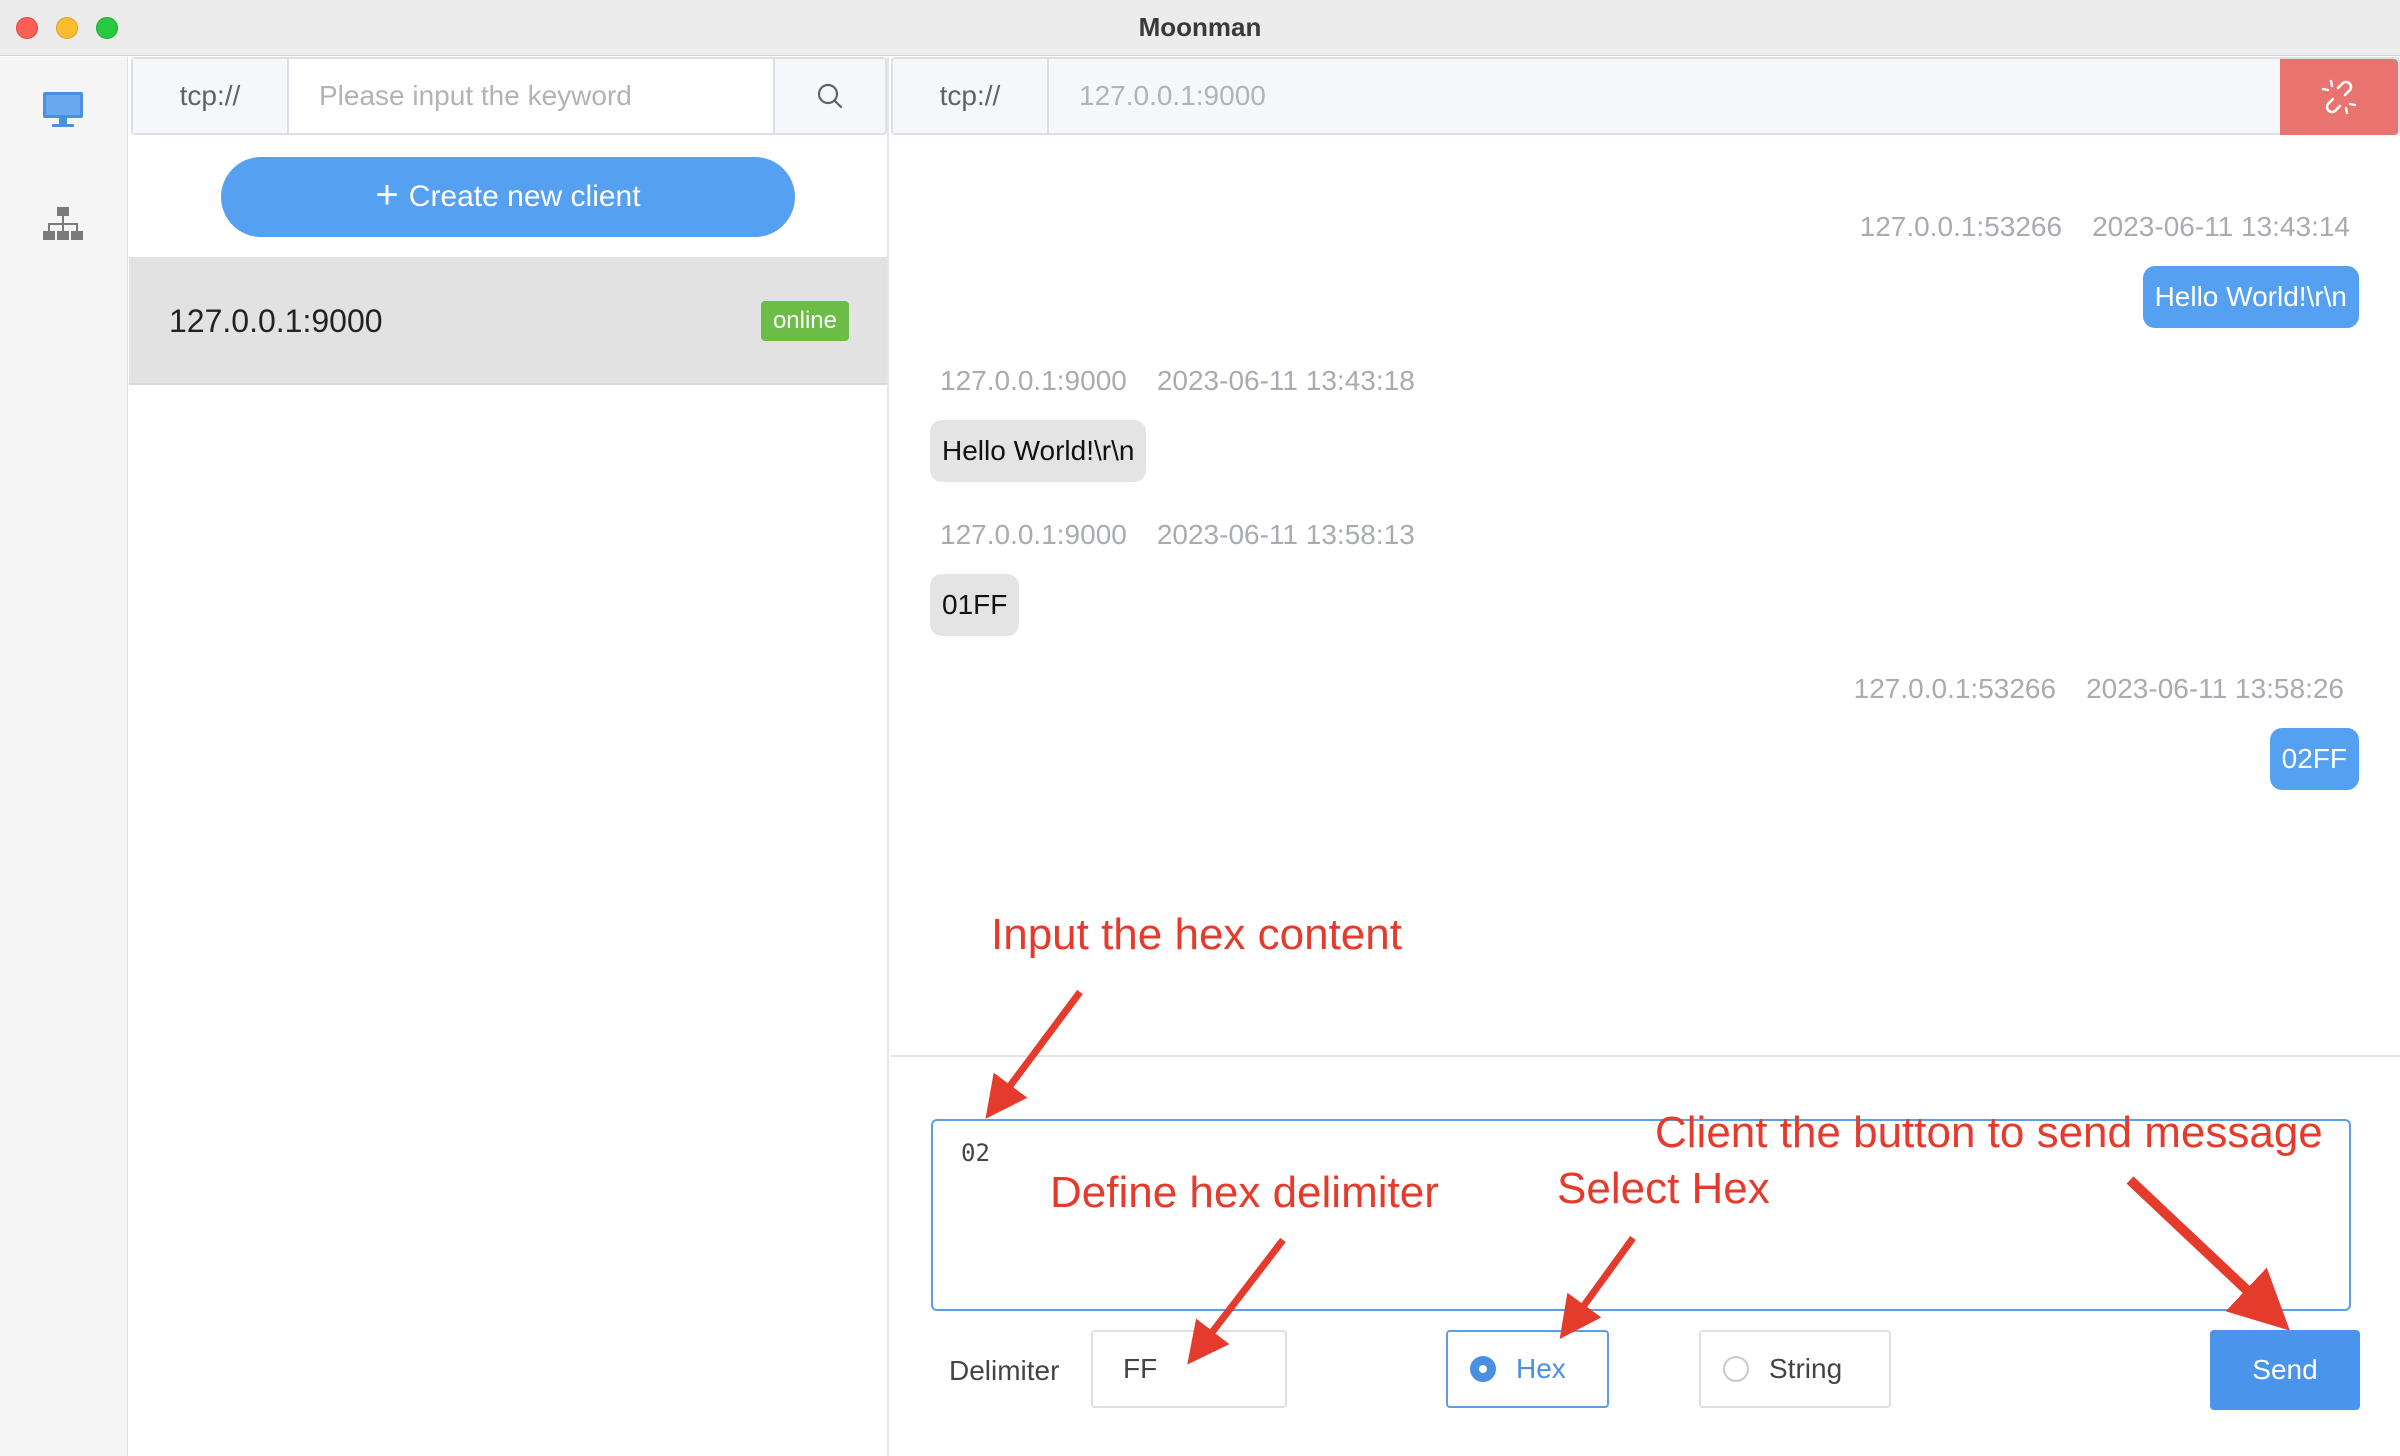 The width and height of the screenshot is (2400, 1456). I want to click on delimiter-input, so click(1189, 1369).